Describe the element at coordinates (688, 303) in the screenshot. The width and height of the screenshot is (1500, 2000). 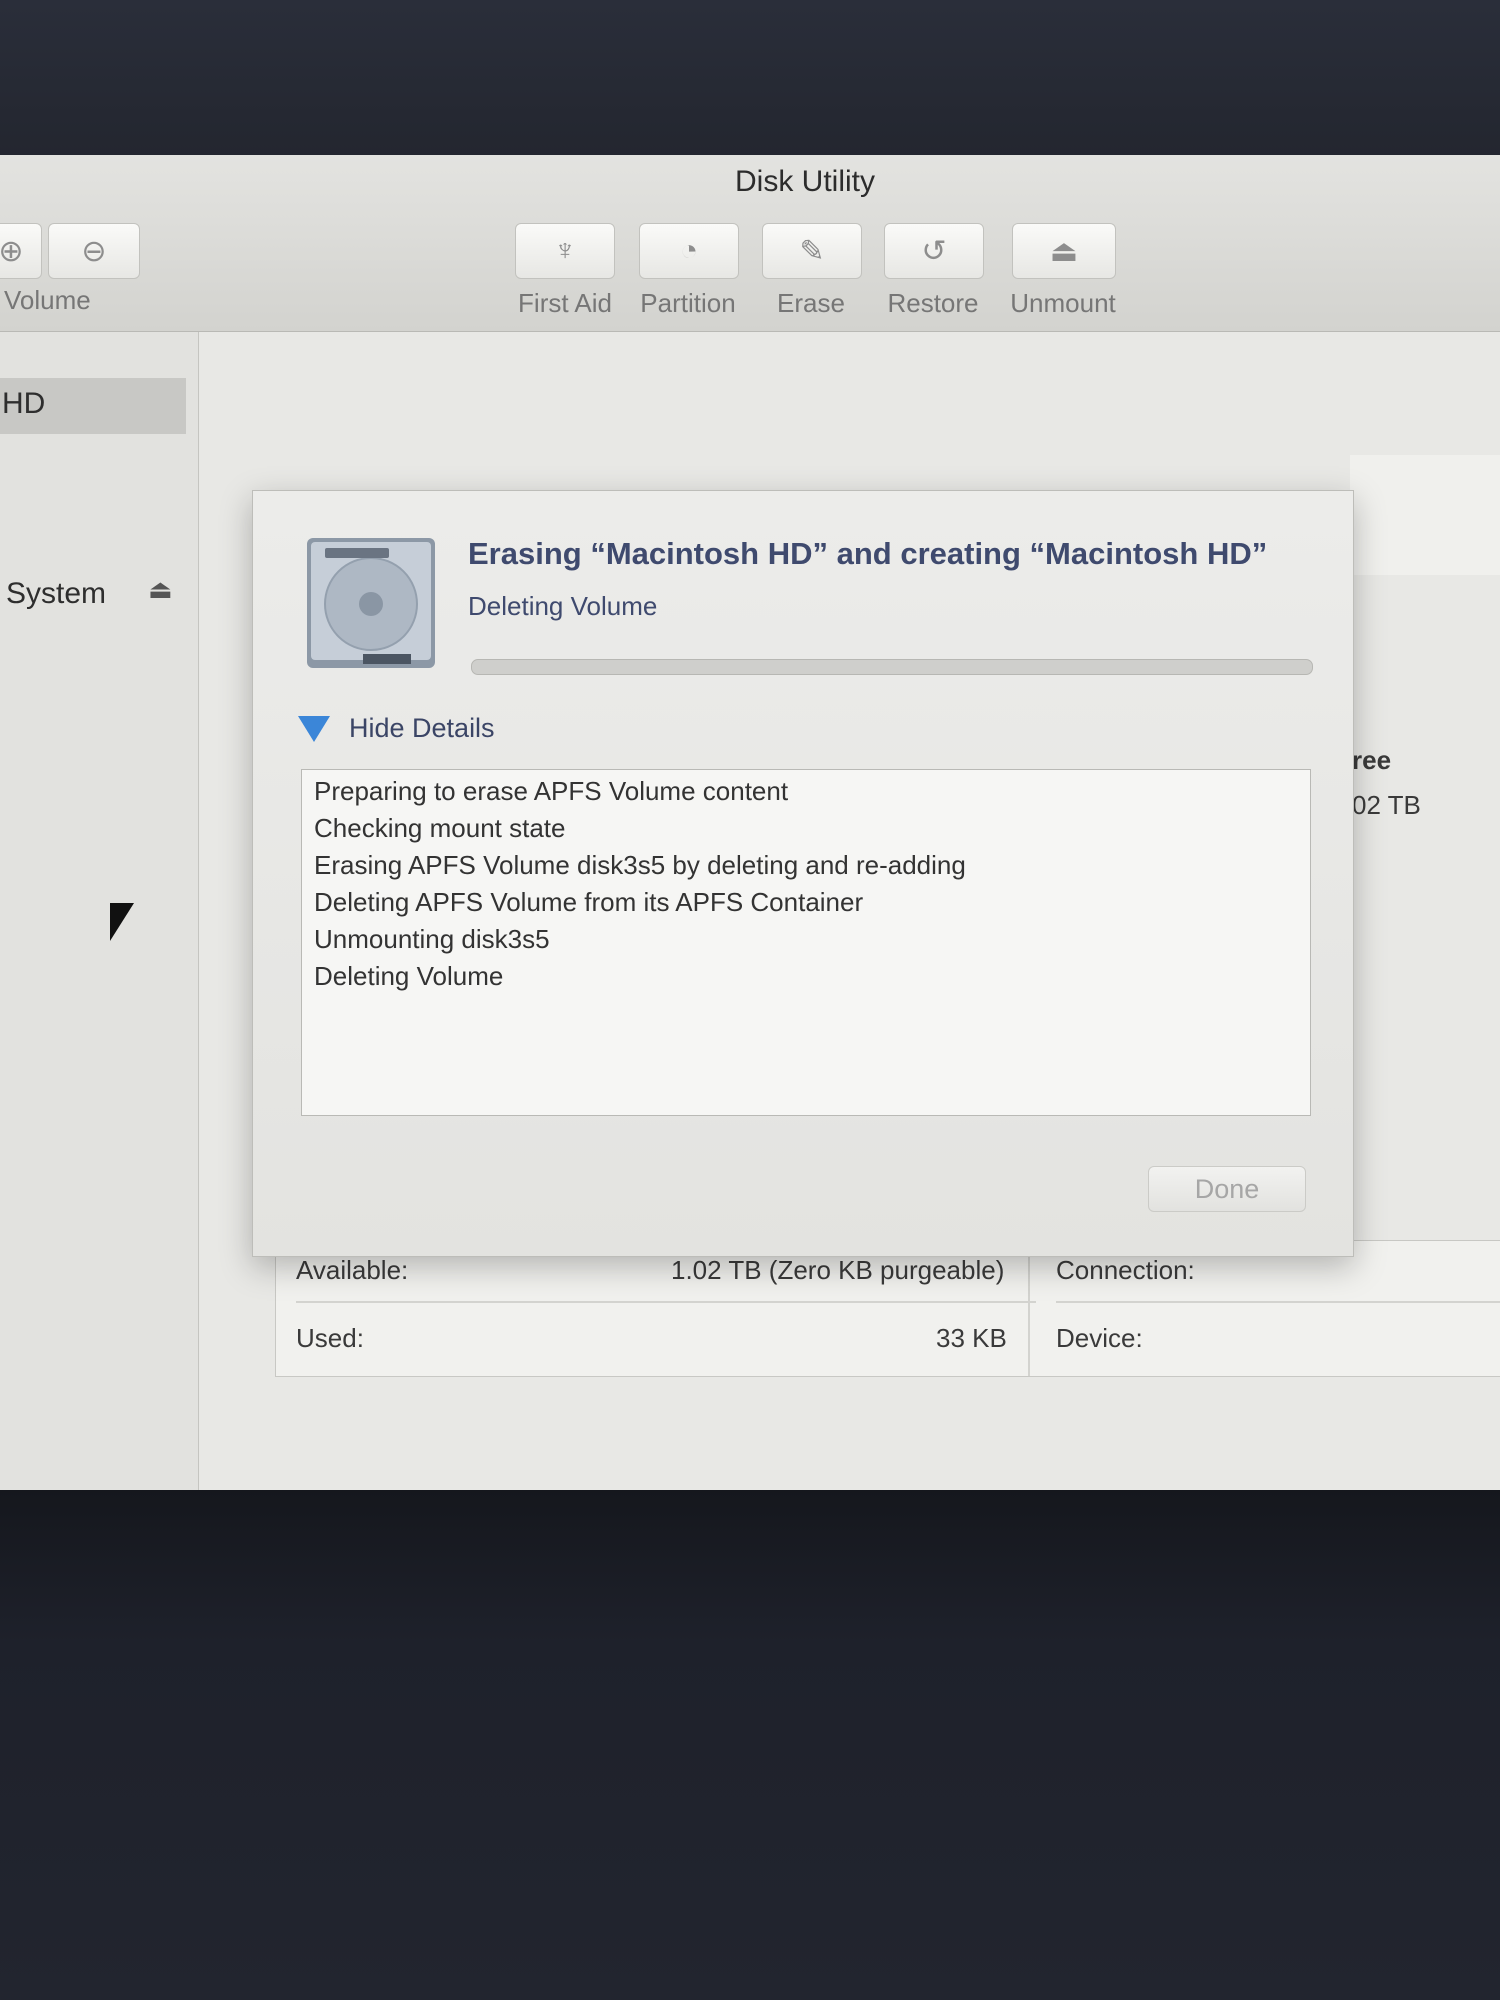
I see `partition-label: Partition` at that location.